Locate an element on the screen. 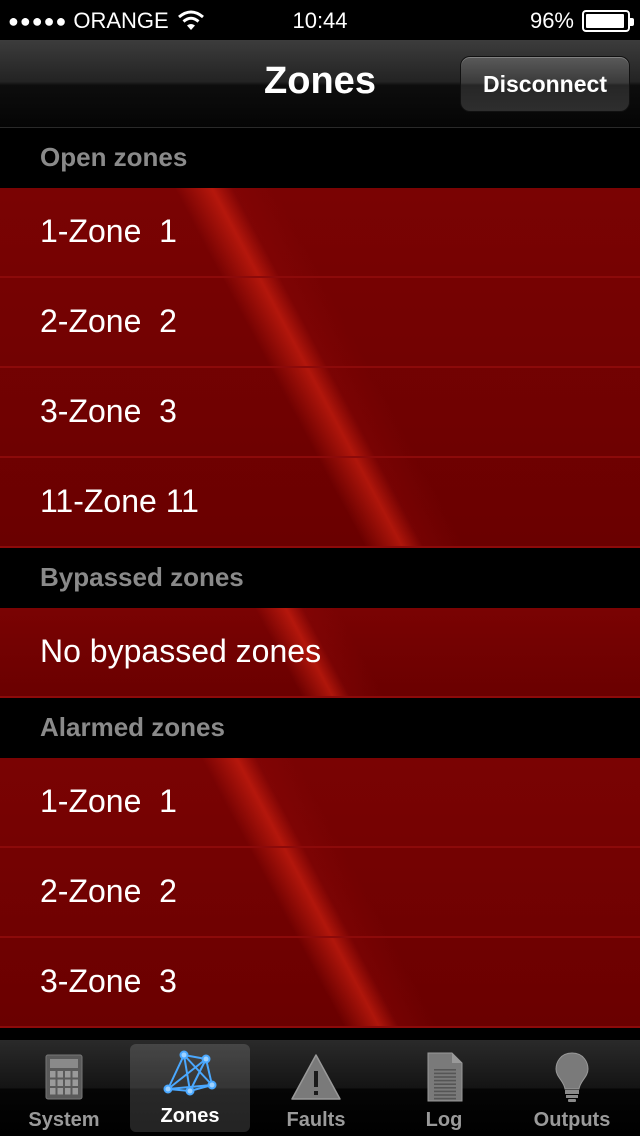 The image size is (640, 1136). tab-faults: Faults is located at coordinates (316, 1088).